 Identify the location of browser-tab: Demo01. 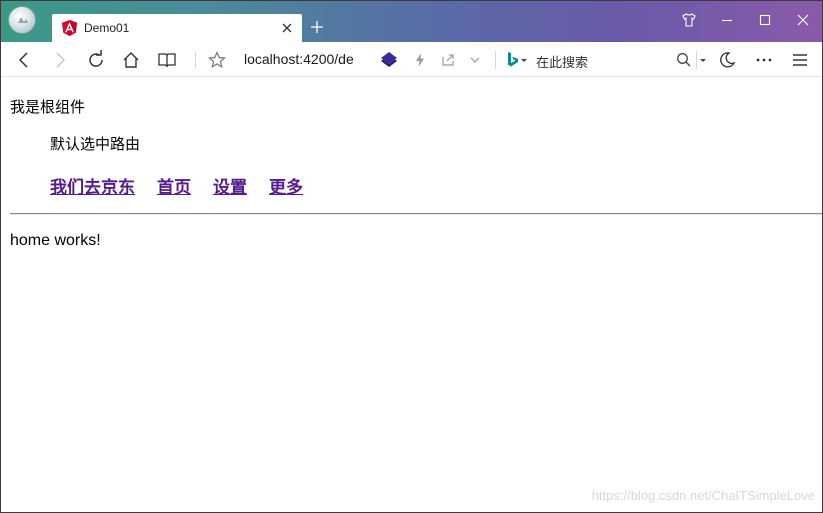
(177, 28).